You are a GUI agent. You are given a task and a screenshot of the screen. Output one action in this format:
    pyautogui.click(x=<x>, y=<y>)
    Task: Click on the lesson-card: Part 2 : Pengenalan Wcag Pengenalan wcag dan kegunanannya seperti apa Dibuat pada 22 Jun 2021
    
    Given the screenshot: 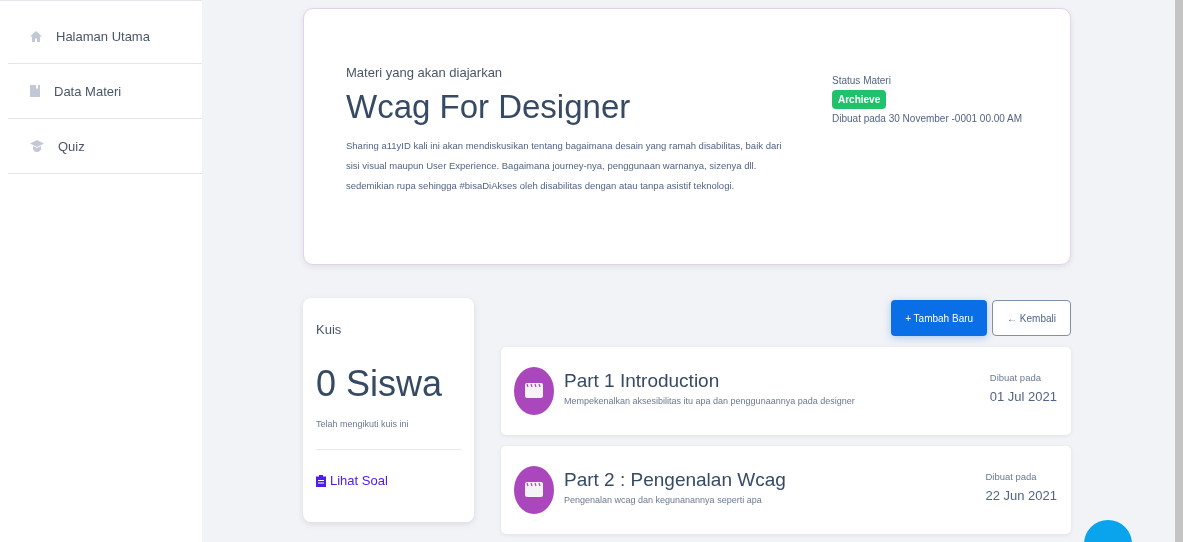 What is the action you would take?
    pyautogui.click(x=786, y=490)
    